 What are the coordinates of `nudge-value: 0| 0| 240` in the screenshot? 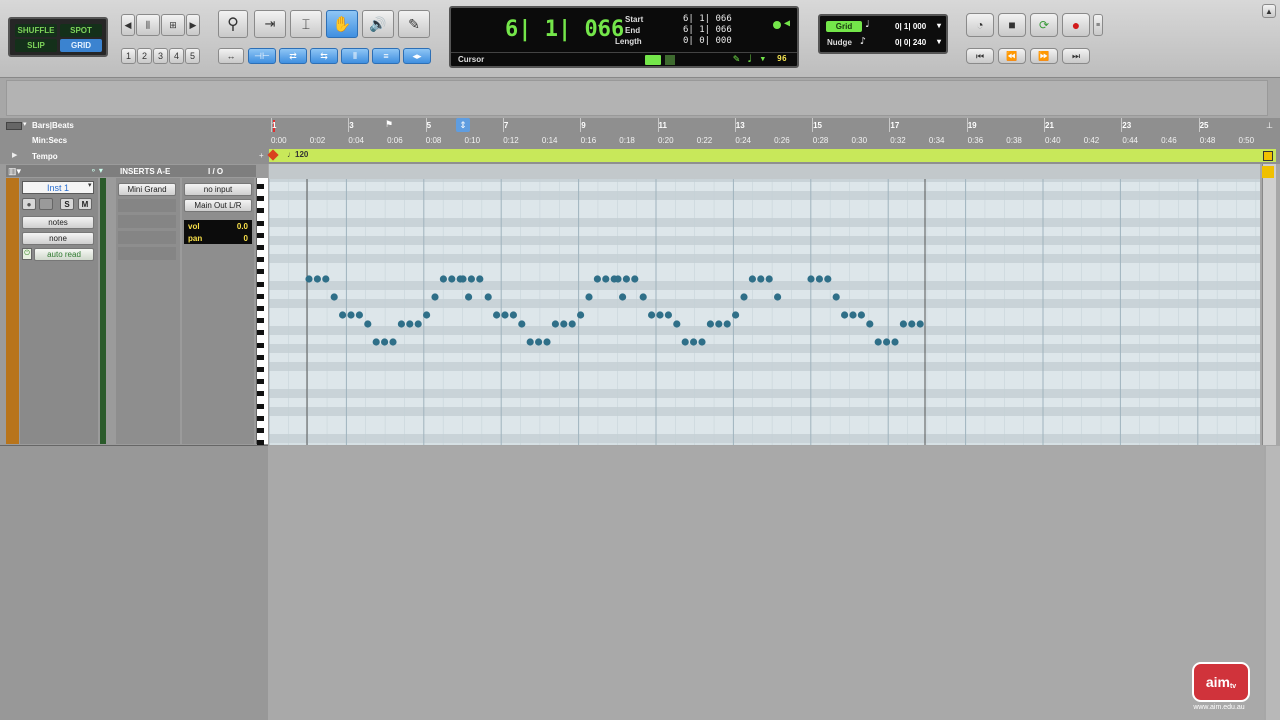 It's located at (910, 42).